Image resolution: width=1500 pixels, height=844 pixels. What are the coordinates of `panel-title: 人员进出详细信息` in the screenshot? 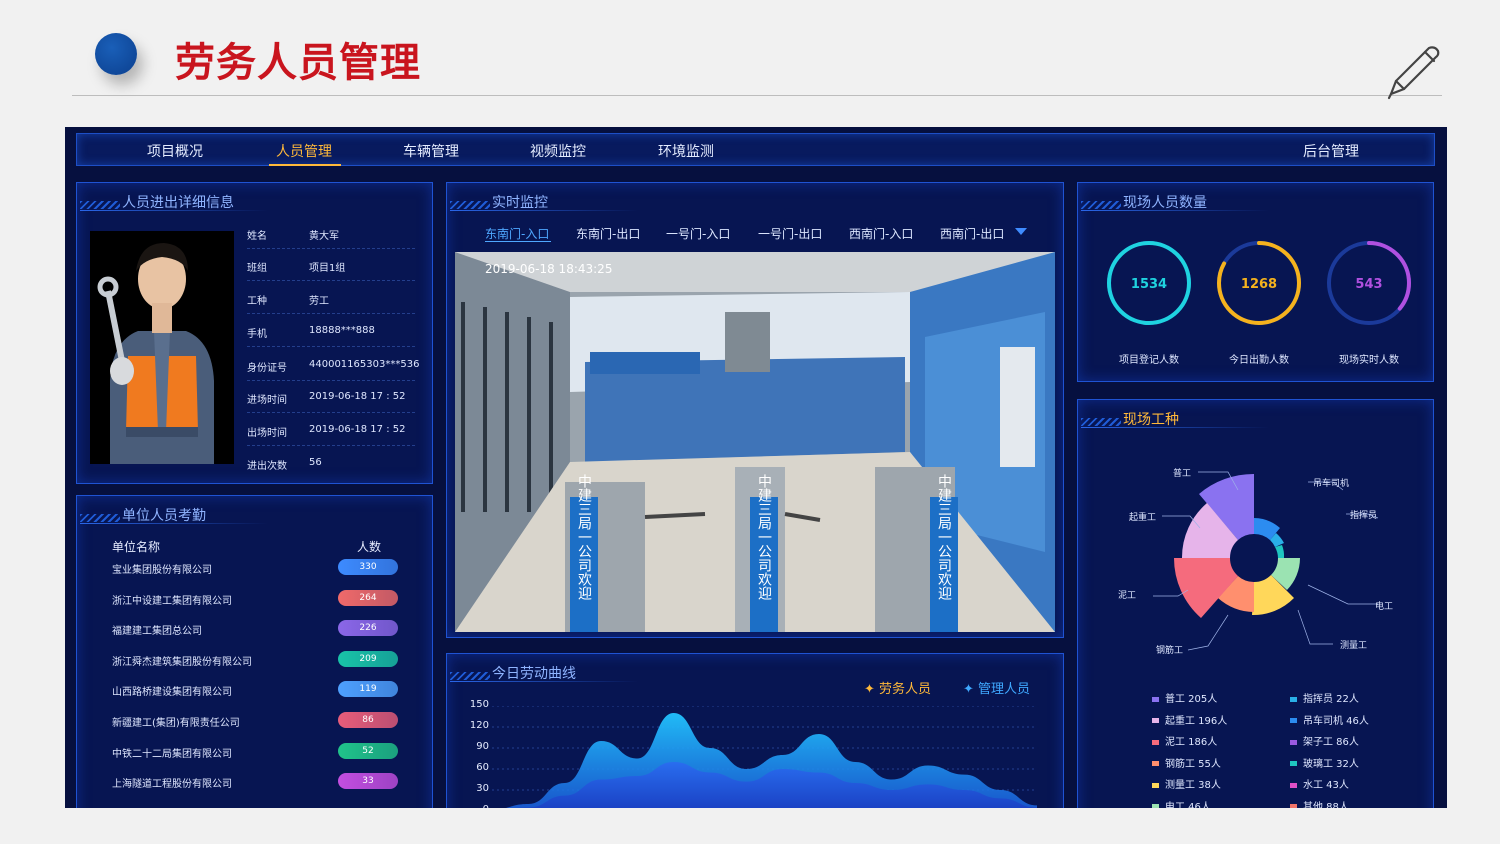 It's located at (178, 203).